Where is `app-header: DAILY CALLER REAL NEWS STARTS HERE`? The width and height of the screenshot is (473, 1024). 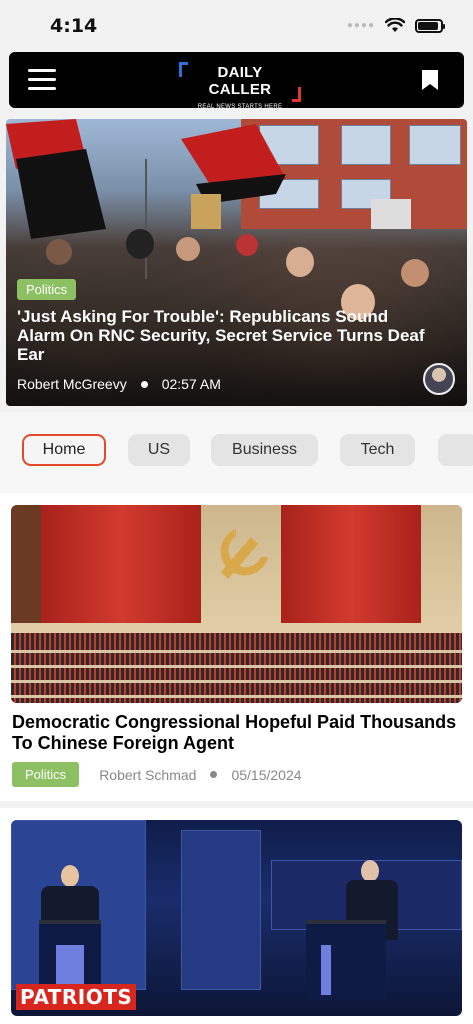 app-header: DAILY CALLER REAL NEWS STARTS HERE is located at coordinates (236, 81).